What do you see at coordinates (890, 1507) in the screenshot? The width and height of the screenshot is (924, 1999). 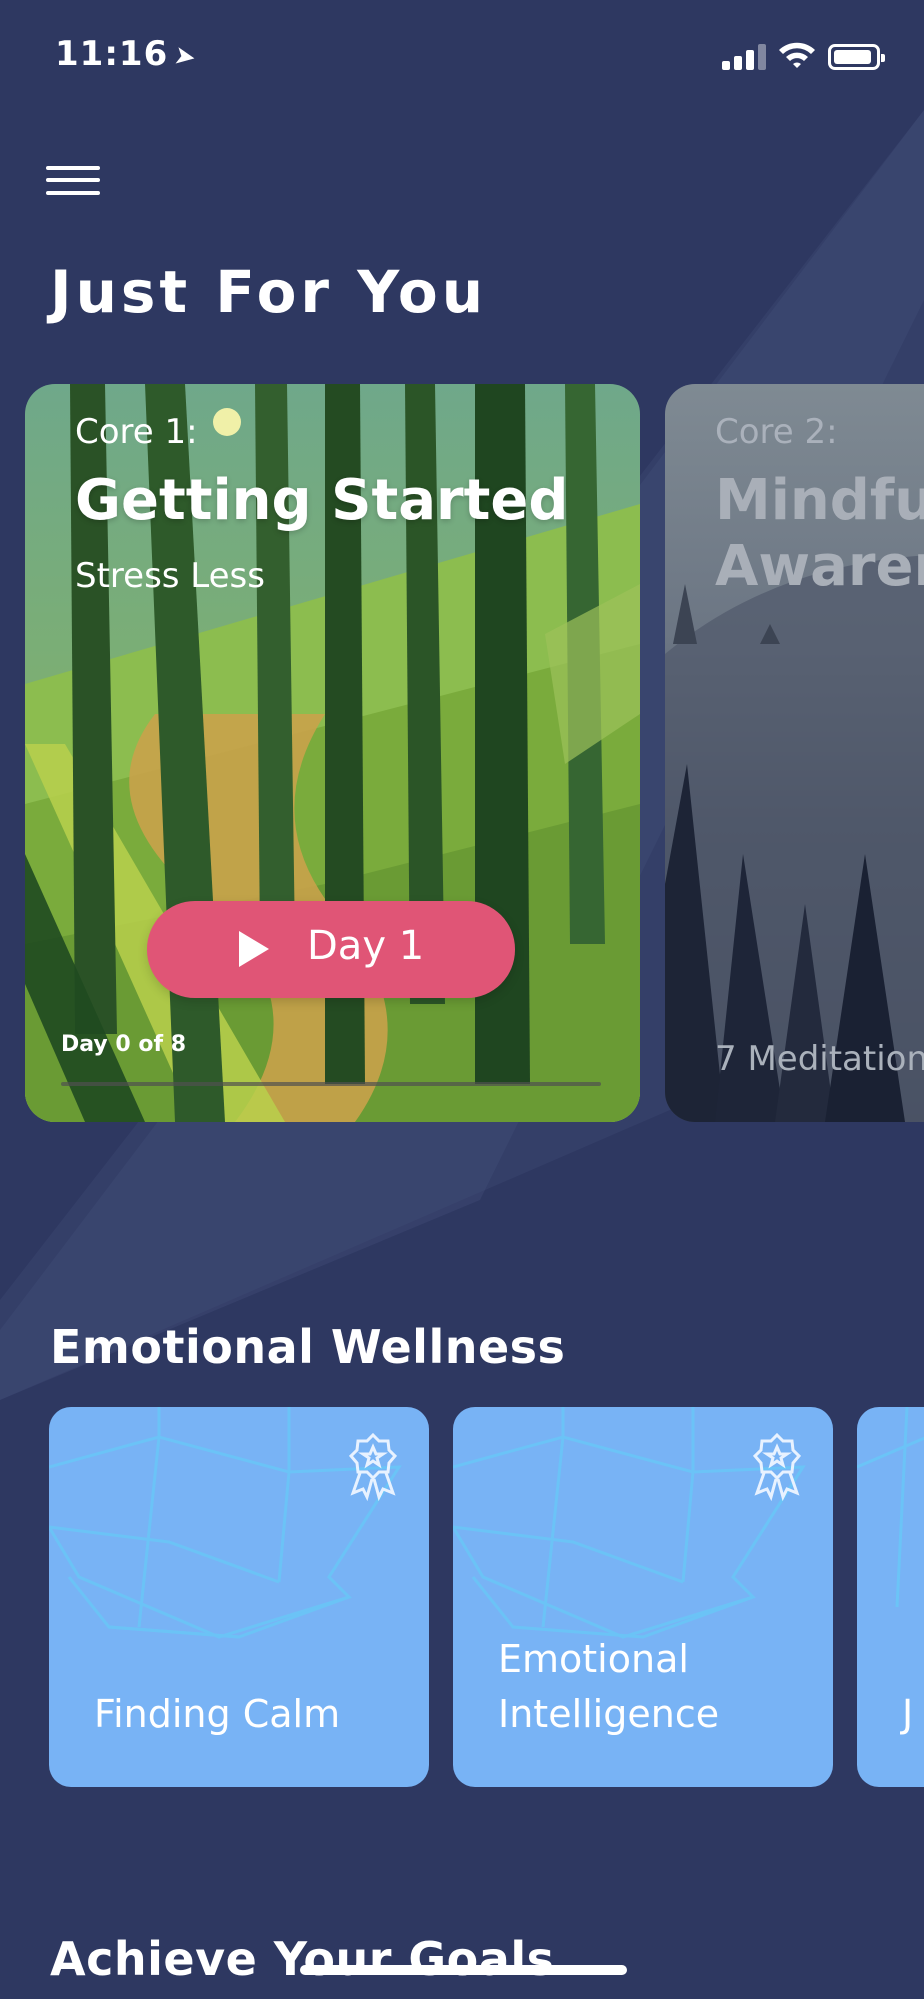 I see `geometric-pattern` at bounding box center [890, 1507].